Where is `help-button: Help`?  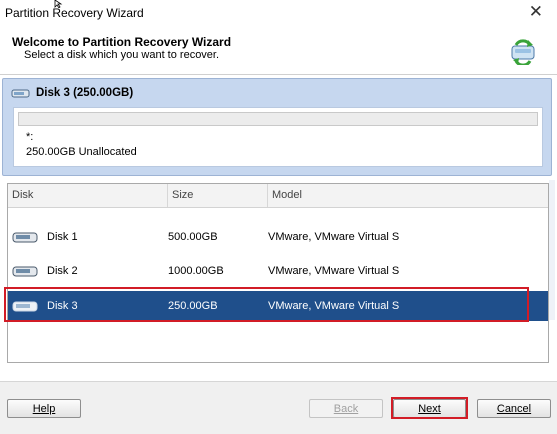
help-button: Help is located at coordinates (44, 408).